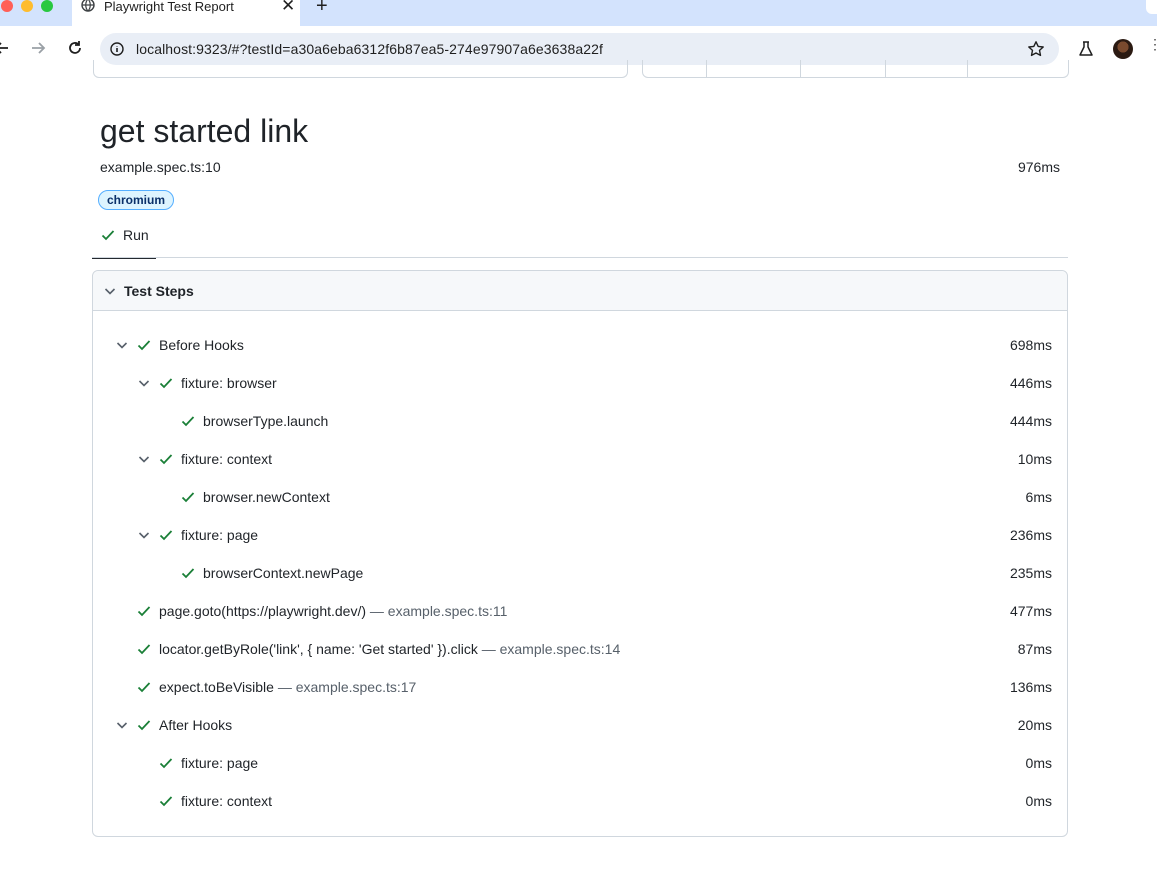  I want to click on step-label: expect.toBeVisible — example.spec.ts:17, so click(288, 687).